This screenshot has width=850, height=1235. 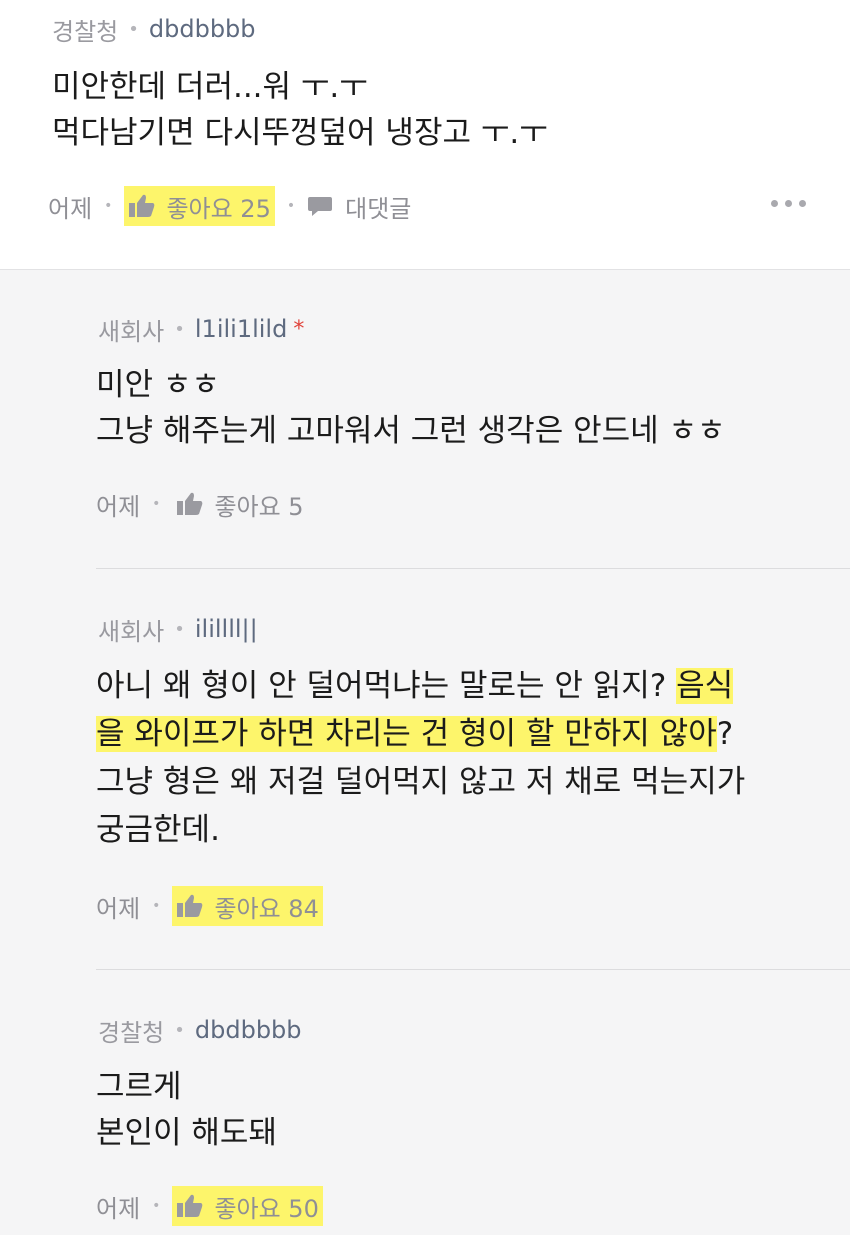 I want to click on like-button: 좋아요 25, so click(x=199, y=206).